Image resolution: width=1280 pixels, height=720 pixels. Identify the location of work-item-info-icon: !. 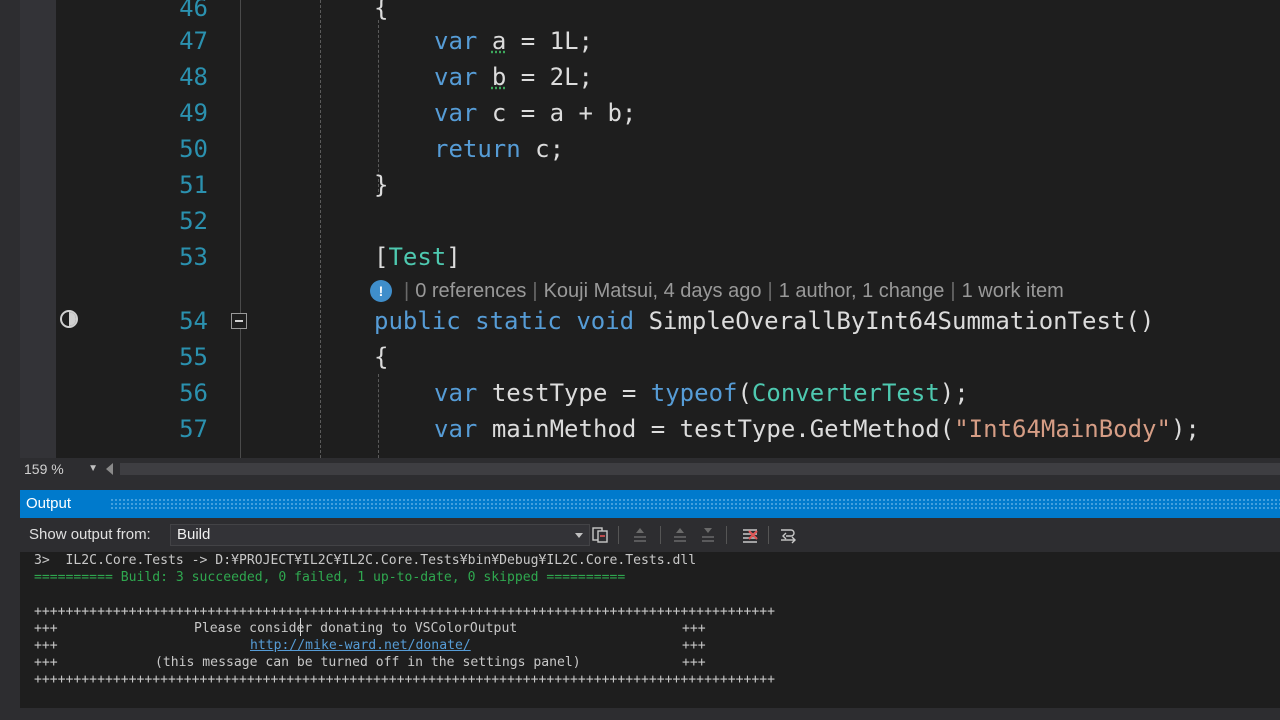
(381, 291).